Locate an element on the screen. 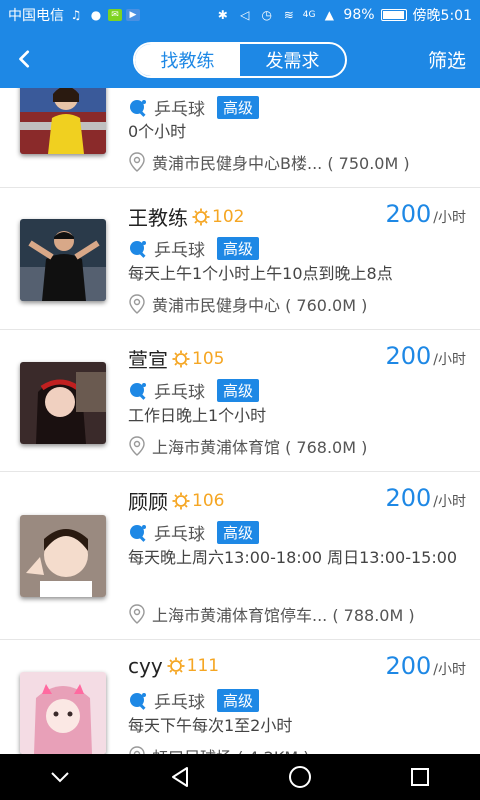  status-right: ✱ ◁ ◷ ≋ 4G ▲ 98% 傍晚5:01 is located at coordinates (343, 15).